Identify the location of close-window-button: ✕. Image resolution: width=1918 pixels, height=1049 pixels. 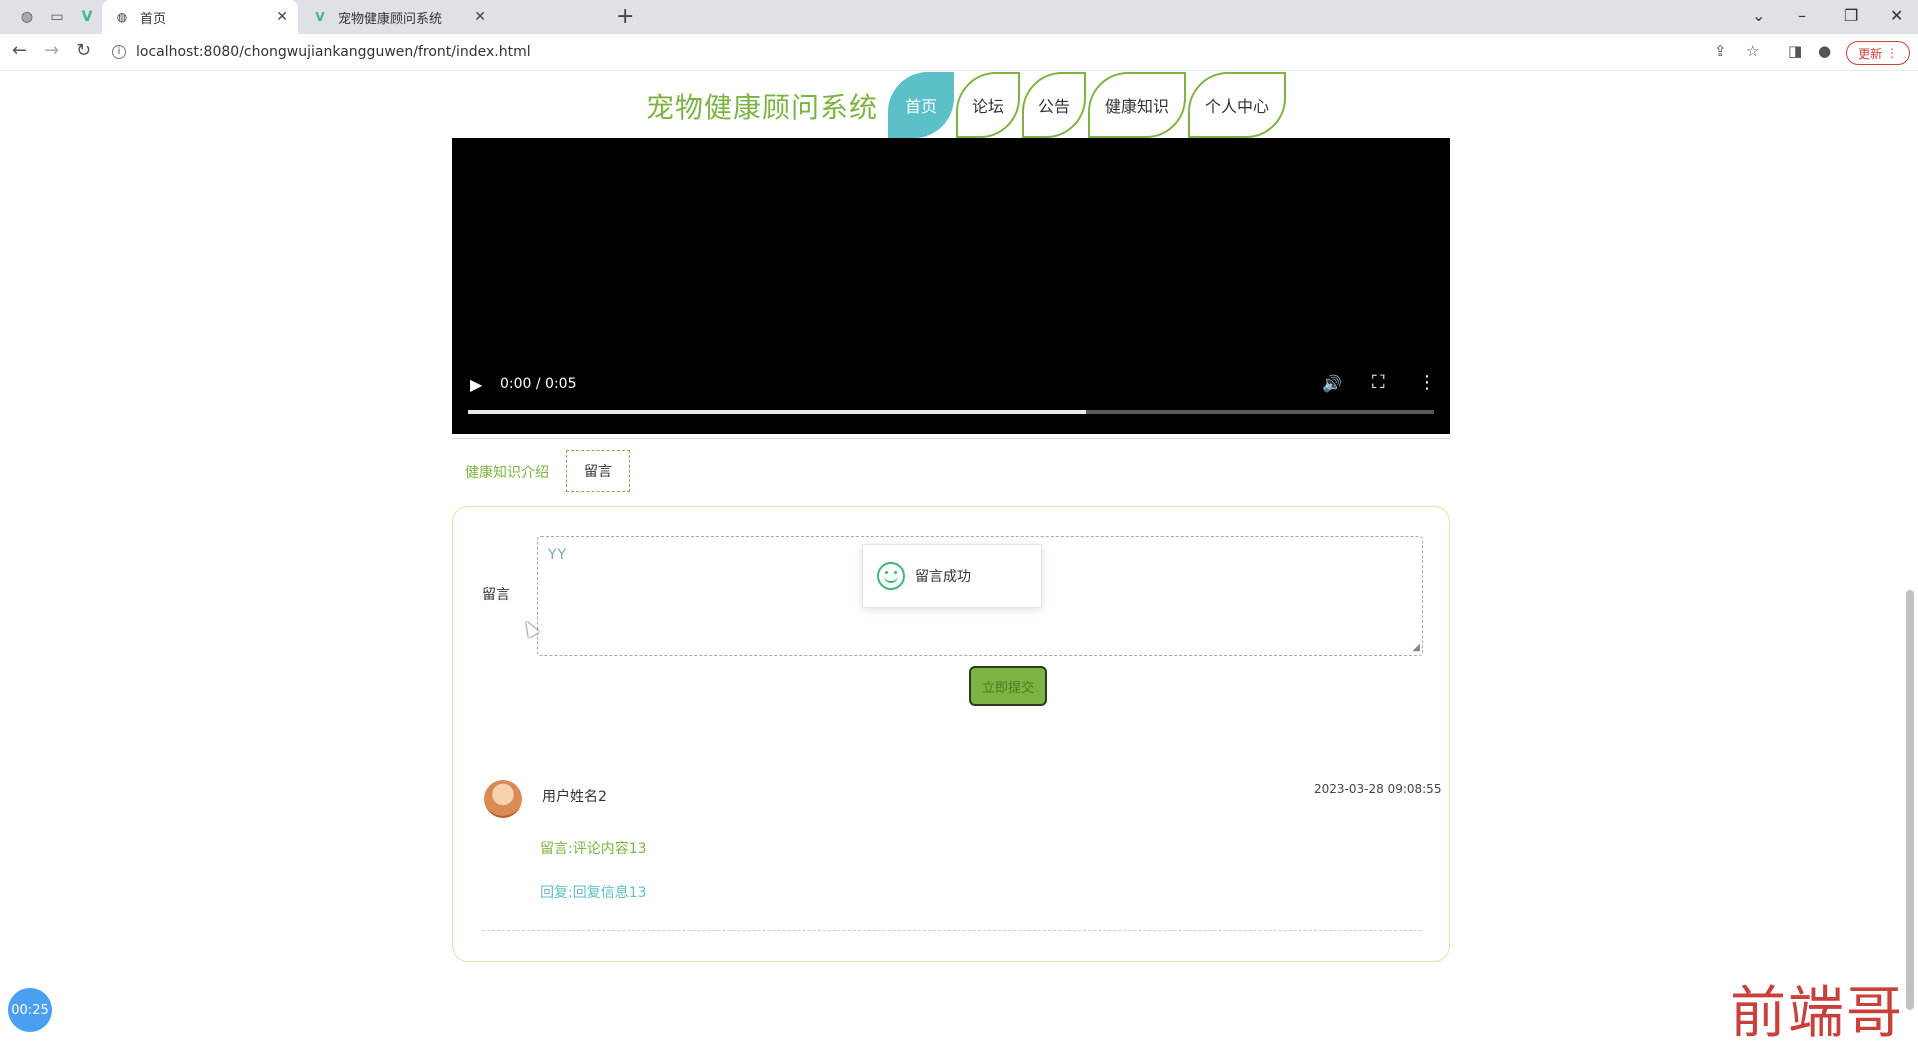
(1896, 15).